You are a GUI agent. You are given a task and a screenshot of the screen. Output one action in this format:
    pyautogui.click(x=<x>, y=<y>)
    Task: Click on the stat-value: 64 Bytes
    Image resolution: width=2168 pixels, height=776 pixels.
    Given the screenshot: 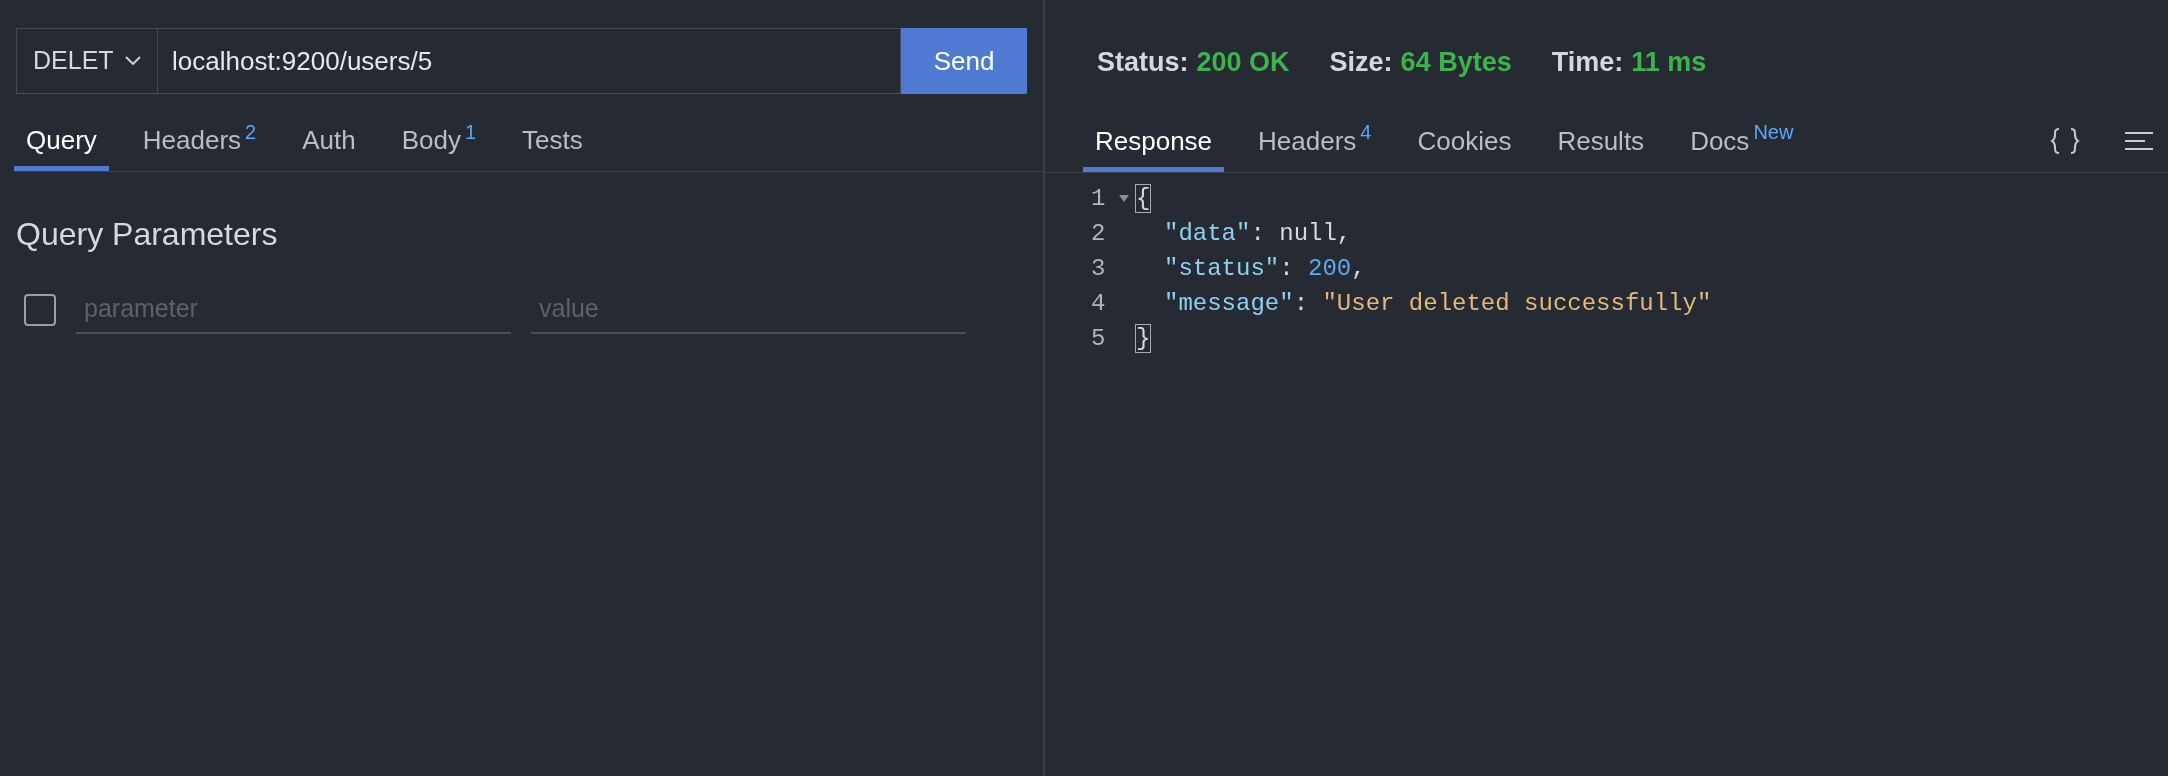 What is the action you would take?
    pyautogui.click(x=1456, y=62)
    